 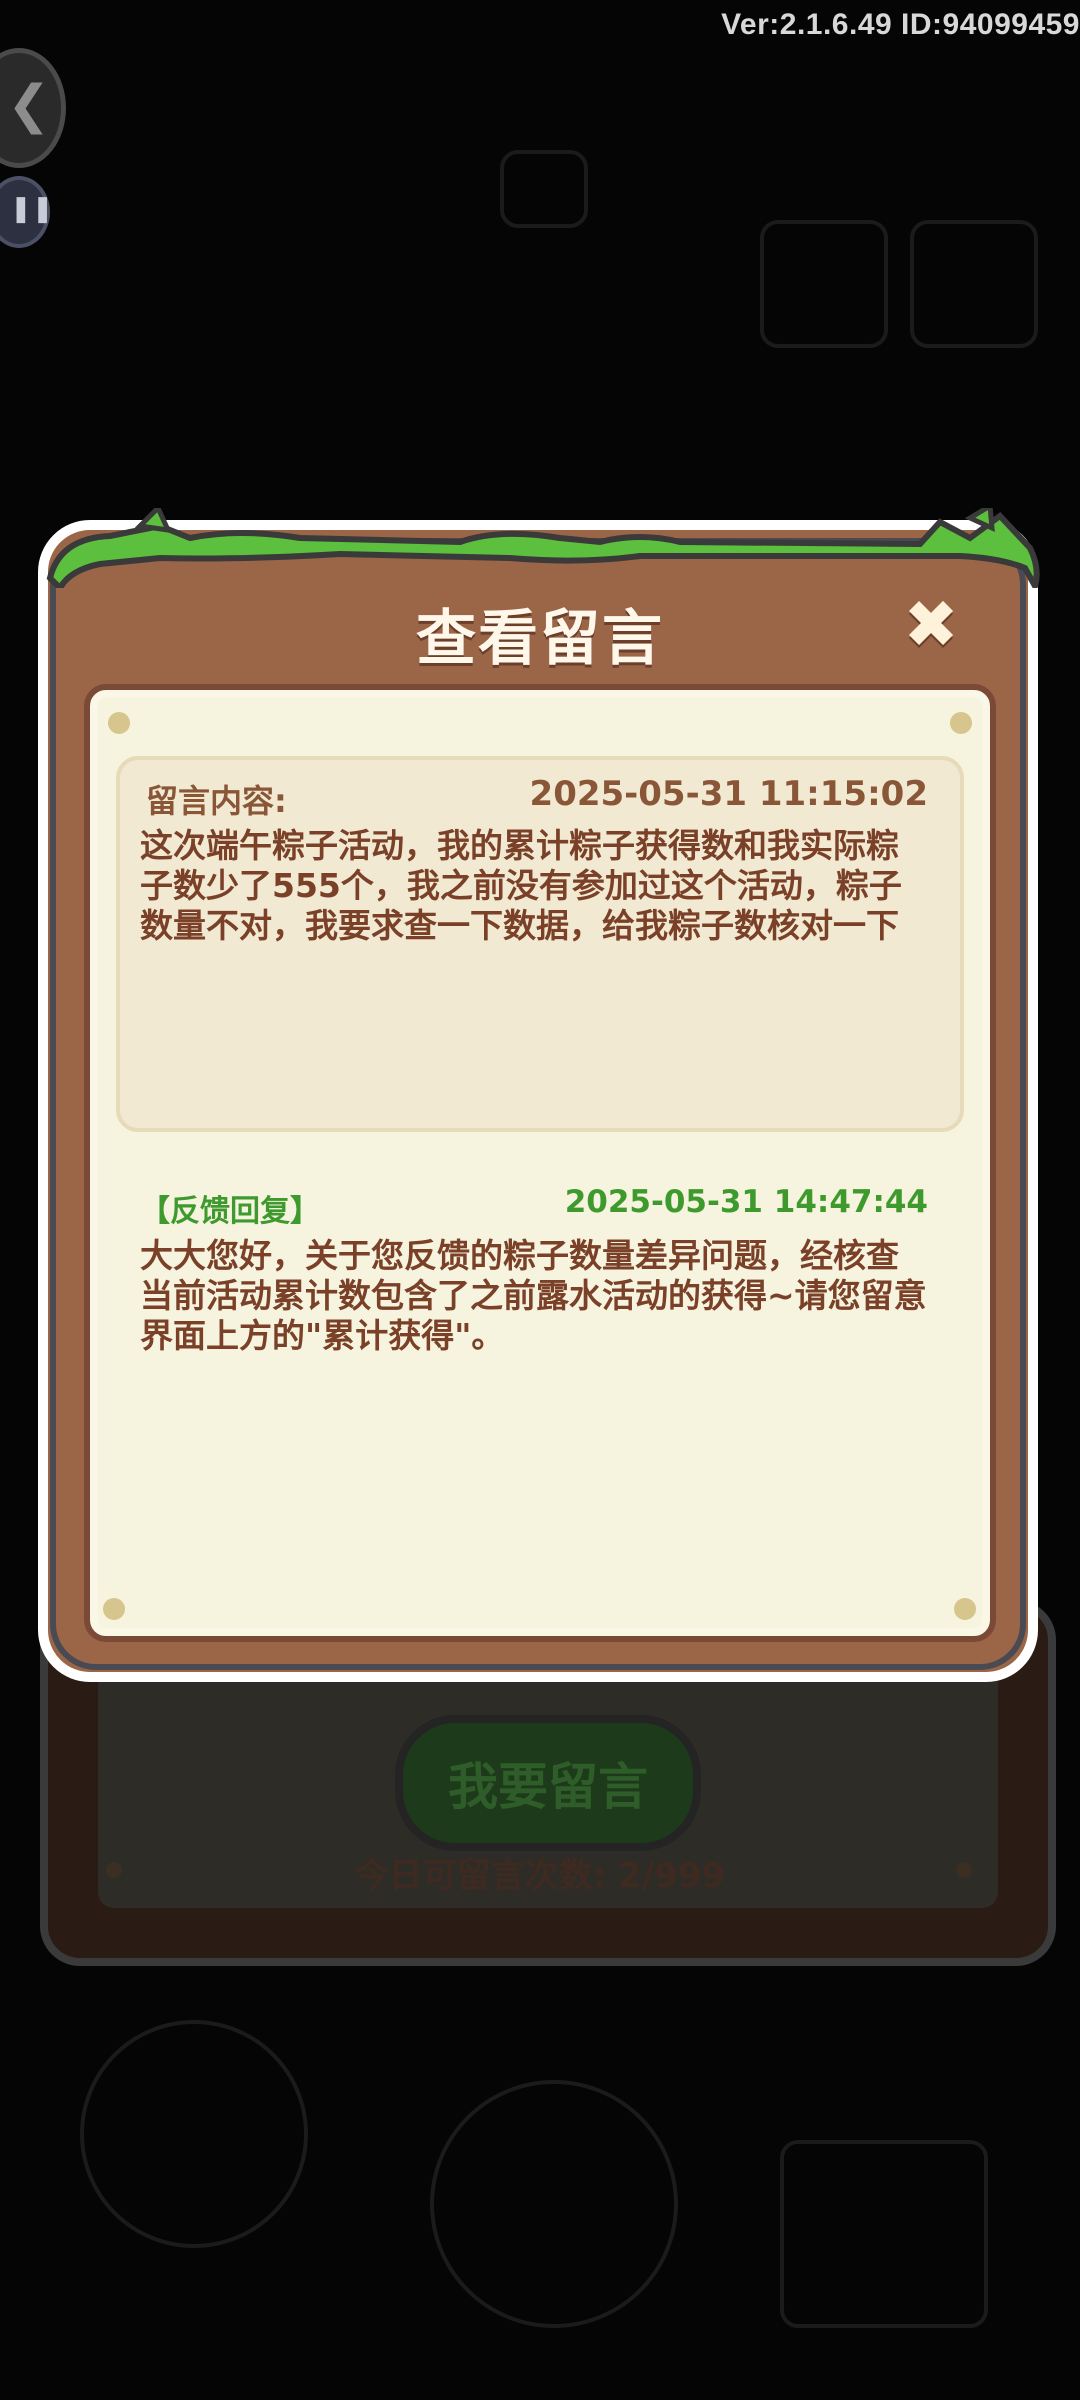 What do you see at coordinates (230, 1211) in the screenshot?
I see `reply-label: 【反馈回复】` at bounding box center [230, 1211].